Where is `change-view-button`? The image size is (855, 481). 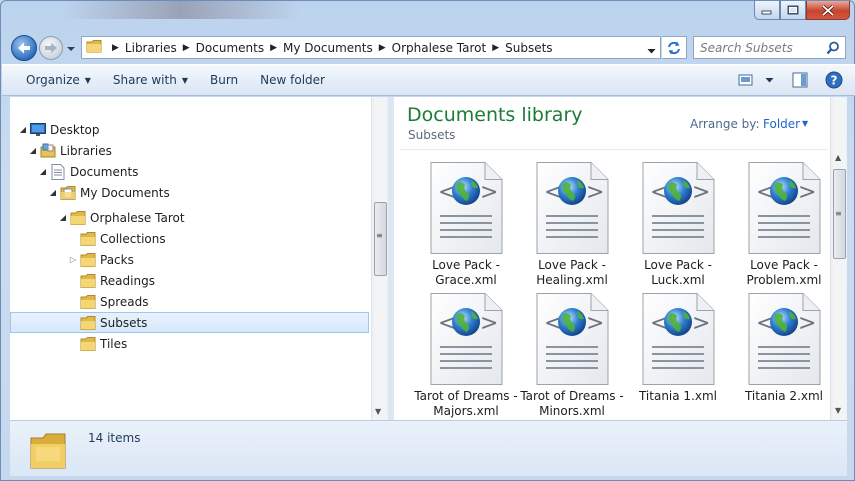
change-view-button is located at coordinates (746, 80).